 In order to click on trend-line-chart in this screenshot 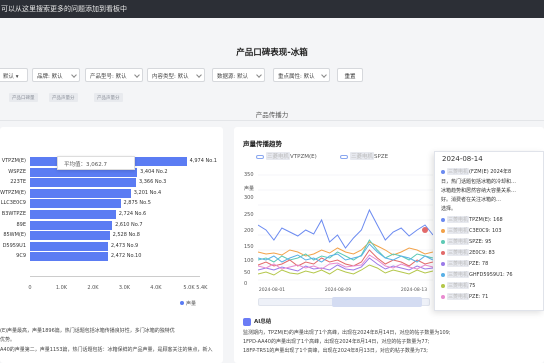, I will do `click(345, 227)`.